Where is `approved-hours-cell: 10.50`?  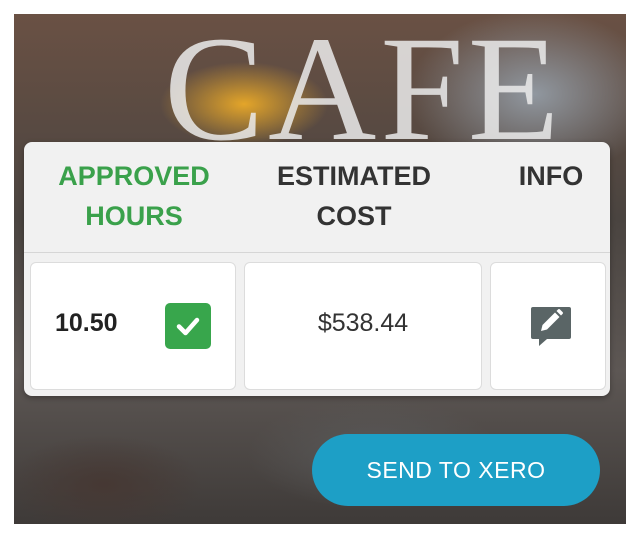 approved-hours-cell: 10.50 is located at coordinates (133, 326).